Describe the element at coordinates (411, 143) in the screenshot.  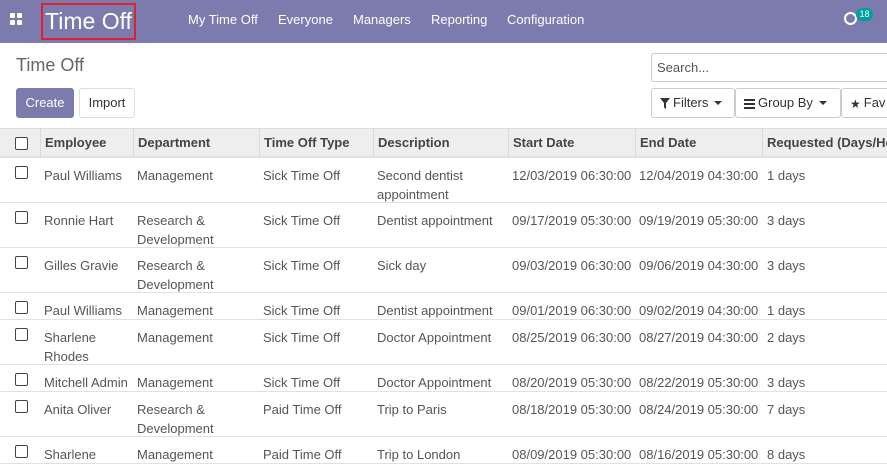
I see `column-description: Description` at that location.